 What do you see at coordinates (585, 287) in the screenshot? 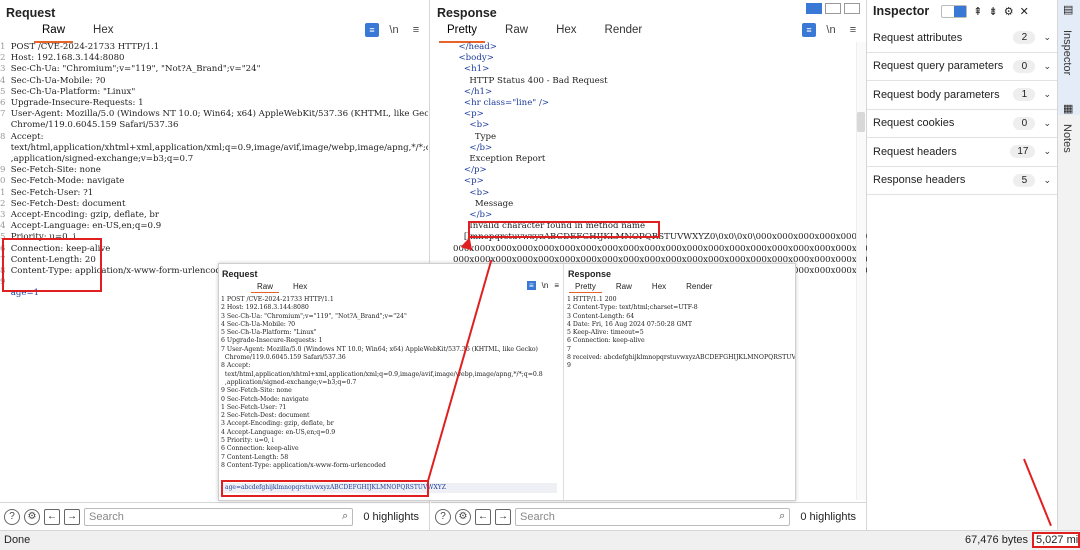
I see `overlay-tab-pretty: Pretty` at bounding box center [585, 287].